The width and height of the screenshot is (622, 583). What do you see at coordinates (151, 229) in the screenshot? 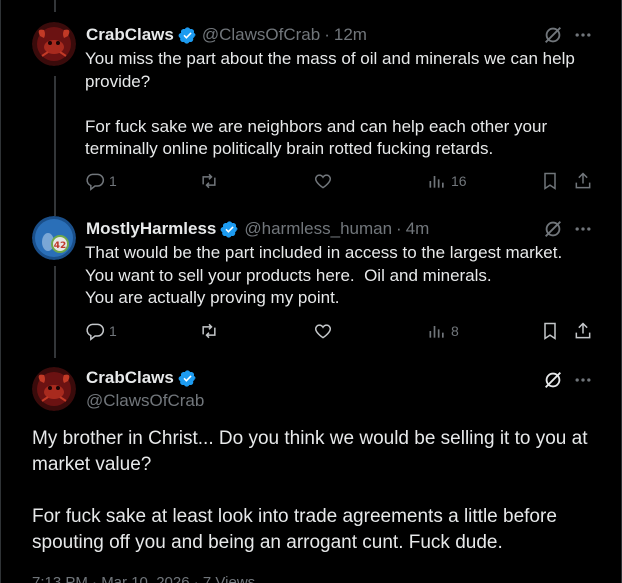
I see `author-name: MostlyHarmless` at bounding box center [151, 229].